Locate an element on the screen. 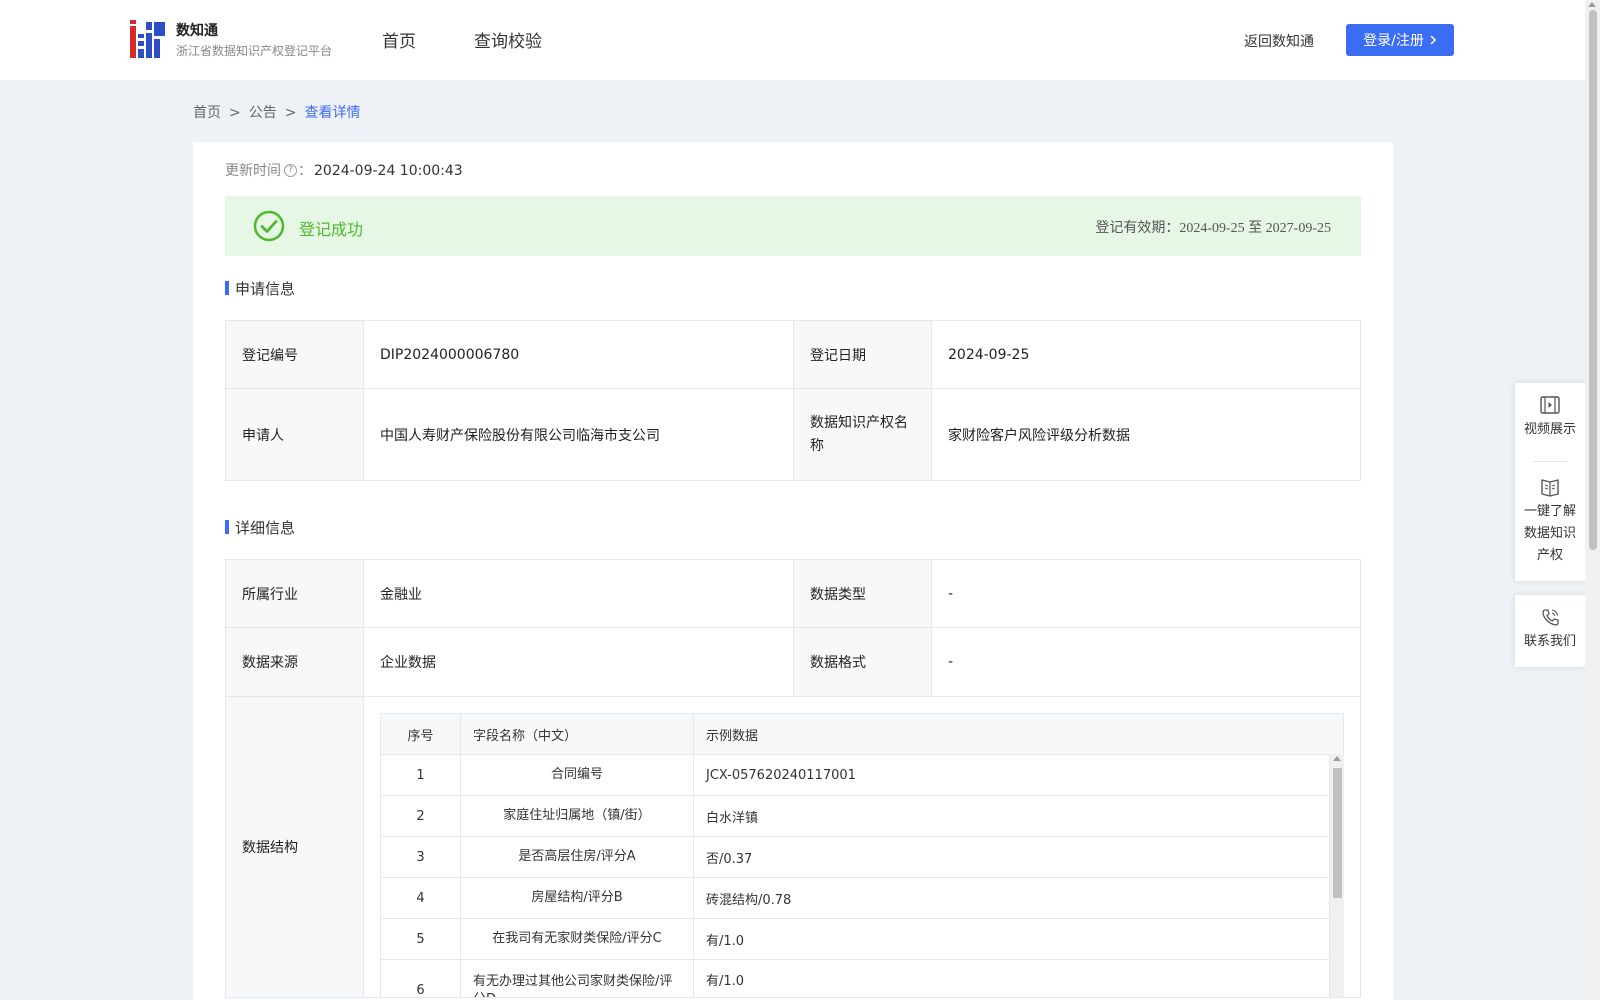 The image size is (1600, 1000). table-row: 3 是否高层住房/评分A 否/0.37 is located at coordinates (862, 857).